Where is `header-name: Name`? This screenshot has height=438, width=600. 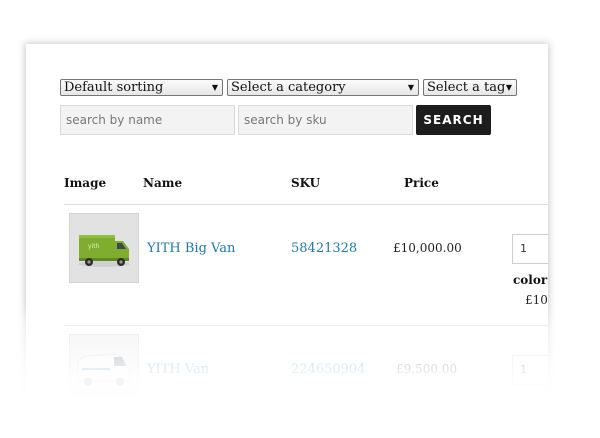
header-name: Name is located at coordinates (162, 183).